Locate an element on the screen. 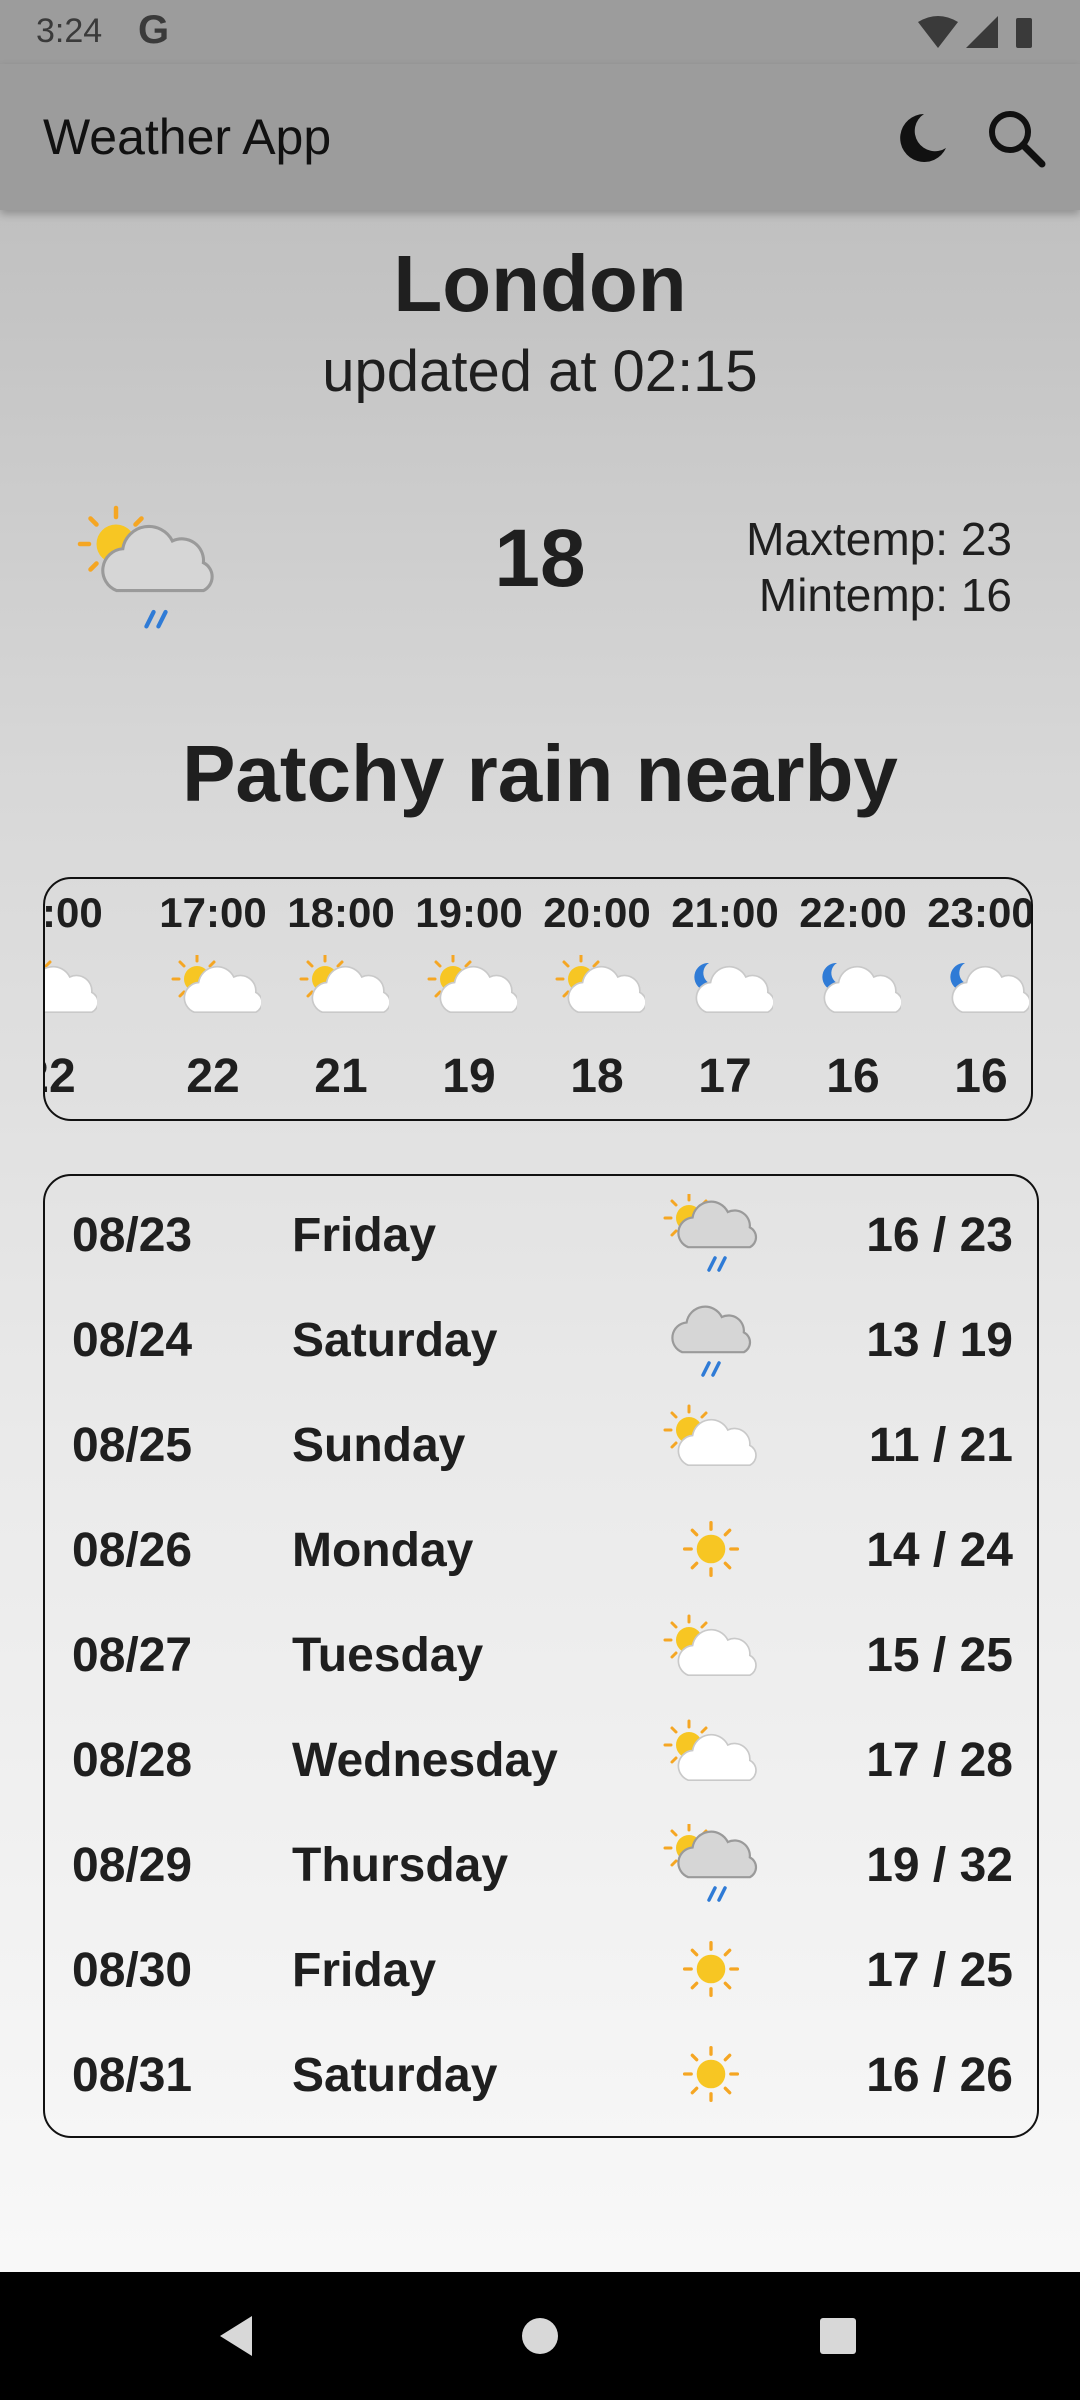 This screenshot has height=2400, width=1080. hour-temp: 18 is located at coordinates (597, 1076).